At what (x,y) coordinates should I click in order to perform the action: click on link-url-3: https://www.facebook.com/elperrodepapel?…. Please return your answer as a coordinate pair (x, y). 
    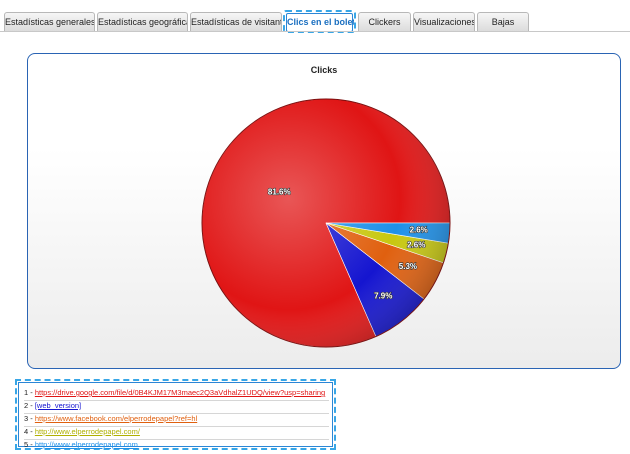
    Looking at the image, I should click on (116, 418).